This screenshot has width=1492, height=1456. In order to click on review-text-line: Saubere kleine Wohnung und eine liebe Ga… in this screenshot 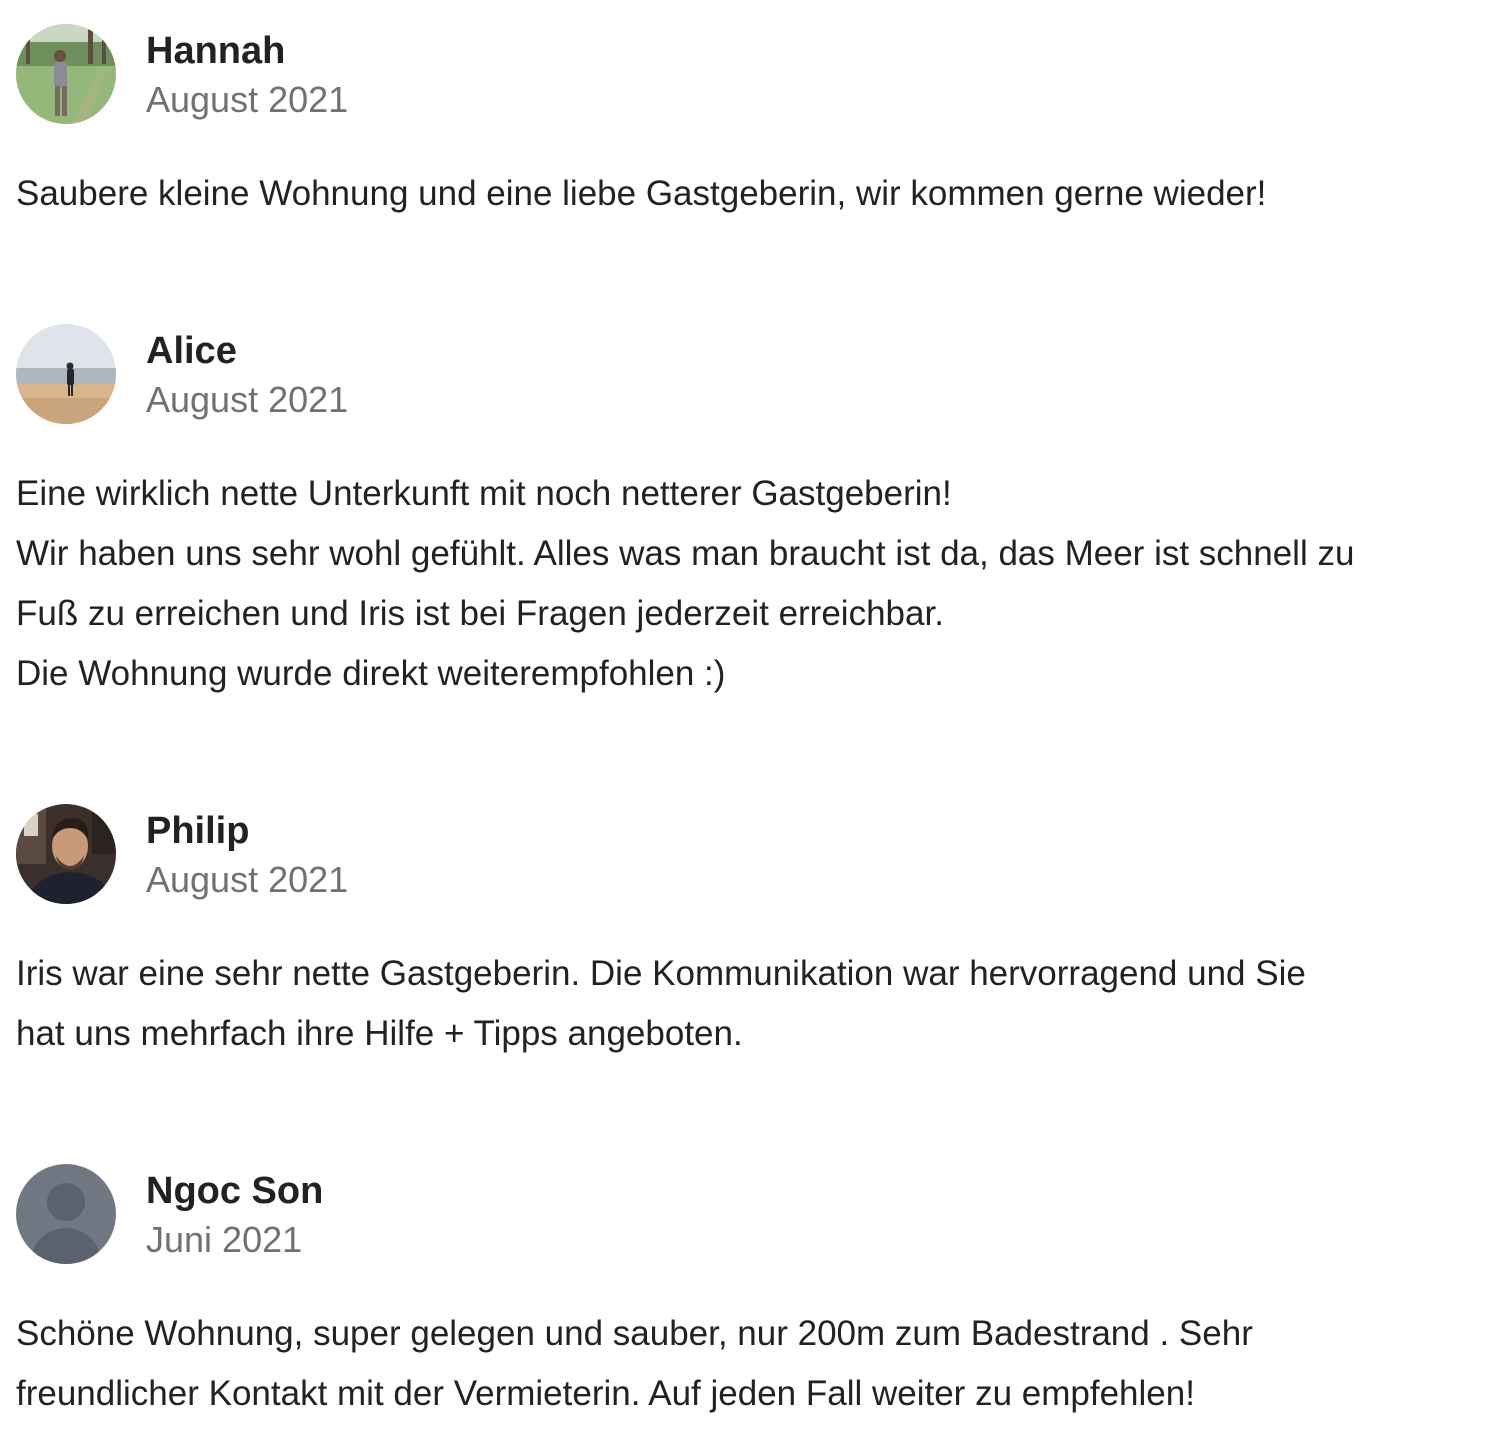, I will do `click(641, 193)`.